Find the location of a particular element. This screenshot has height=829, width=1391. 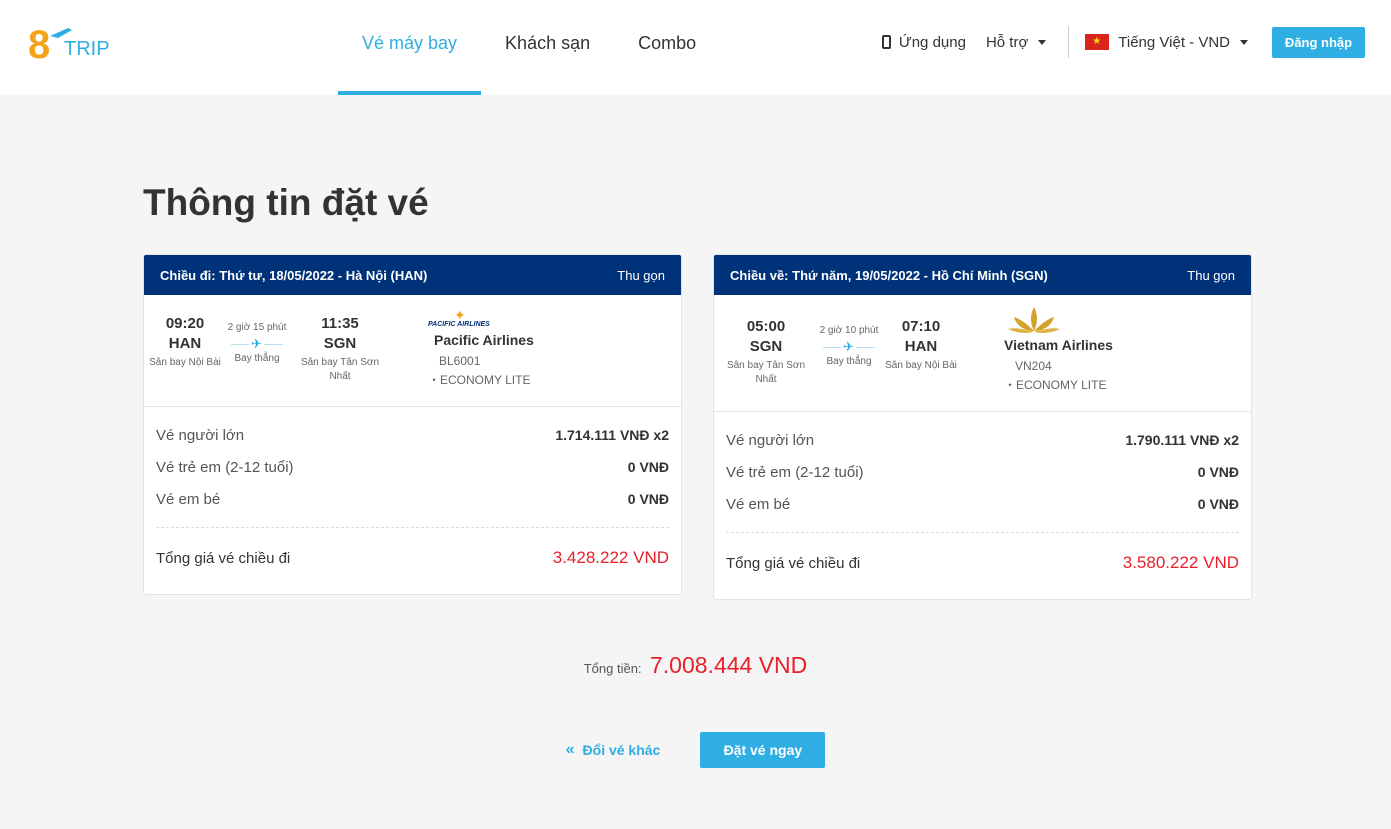

total-value: 3.428.222 VND is located at coordinates (610, 557).